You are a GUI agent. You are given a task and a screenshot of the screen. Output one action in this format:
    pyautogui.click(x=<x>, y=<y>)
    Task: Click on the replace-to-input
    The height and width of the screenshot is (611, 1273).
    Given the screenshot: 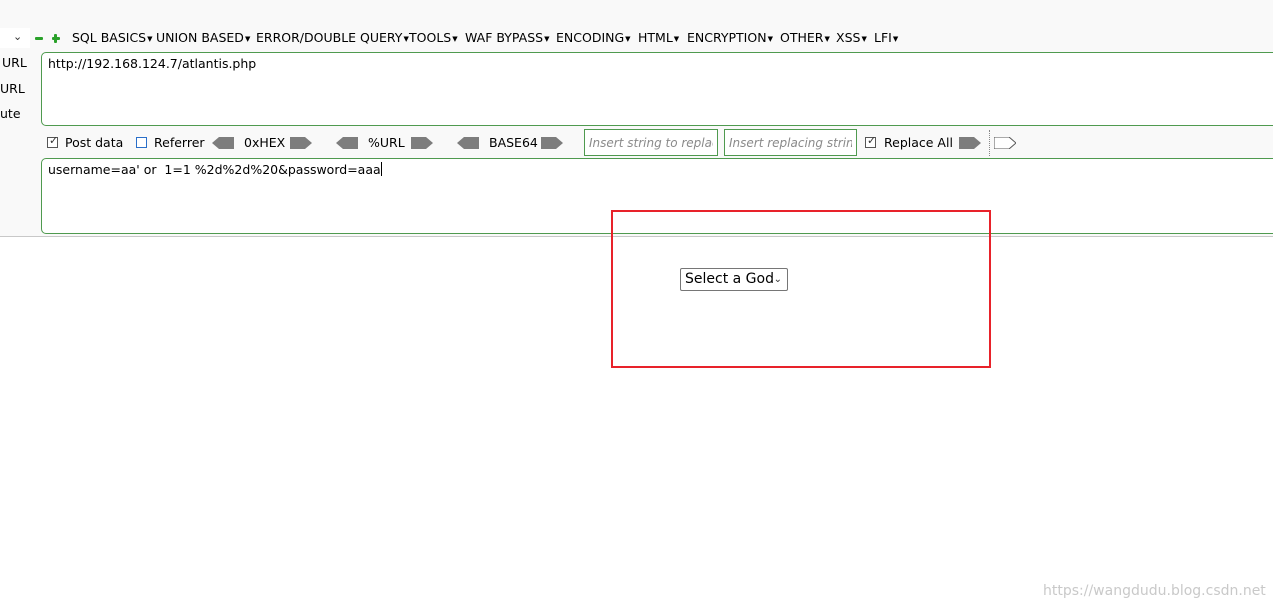 What is the action you would take?
    pyautogui.click(x=790, y=142)
    